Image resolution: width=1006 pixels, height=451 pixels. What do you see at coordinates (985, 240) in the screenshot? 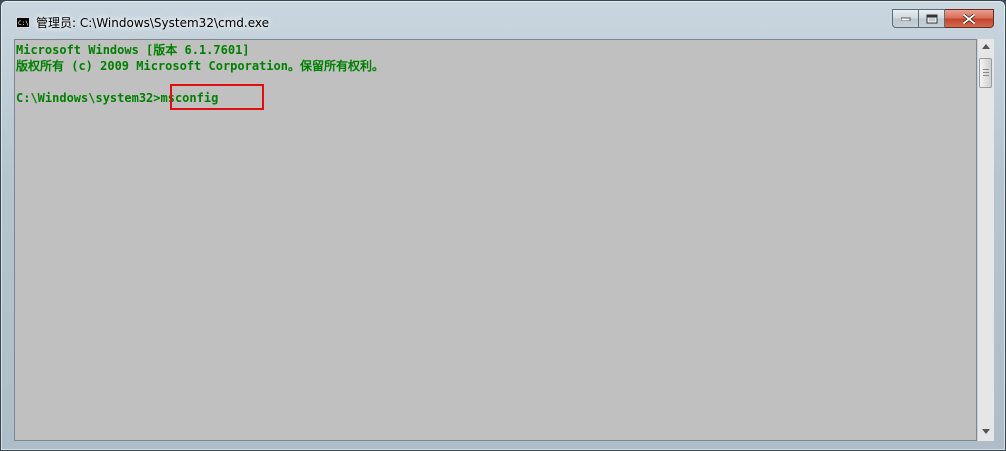
I see `vertical-scrollbar` at bounding box center [985, 240].